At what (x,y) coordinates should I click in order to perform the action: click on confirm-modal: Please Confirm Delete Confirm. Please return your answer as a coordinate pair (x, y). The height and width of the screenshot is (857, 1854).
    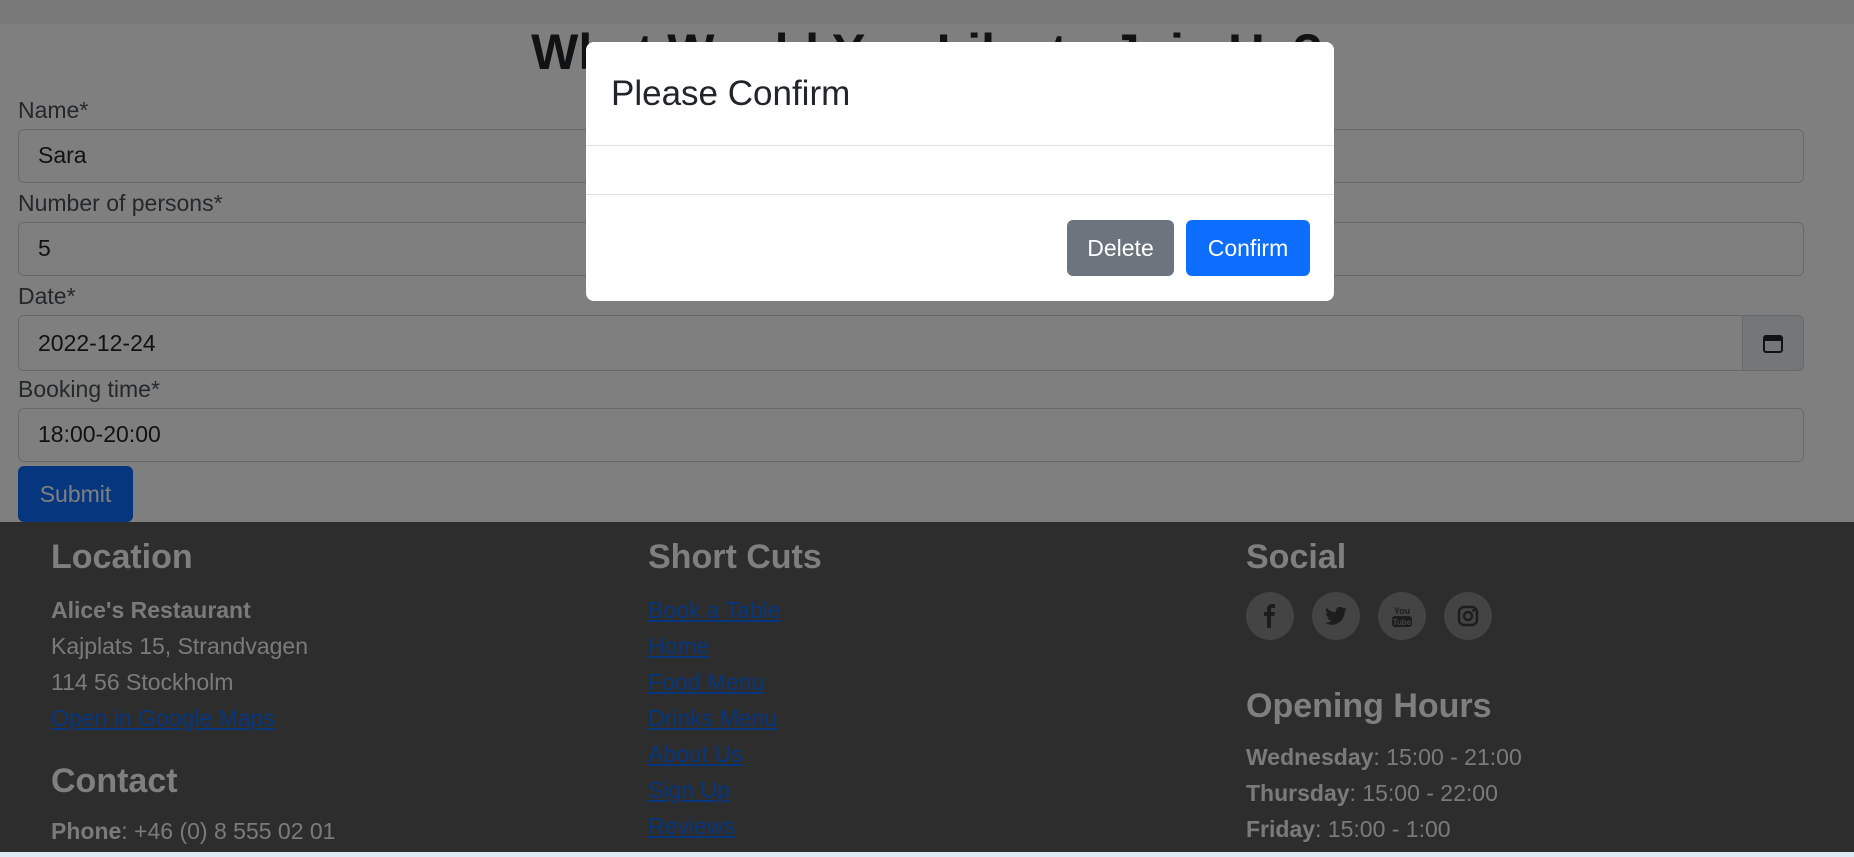
    Looking at the image, I should click on (960, 171).